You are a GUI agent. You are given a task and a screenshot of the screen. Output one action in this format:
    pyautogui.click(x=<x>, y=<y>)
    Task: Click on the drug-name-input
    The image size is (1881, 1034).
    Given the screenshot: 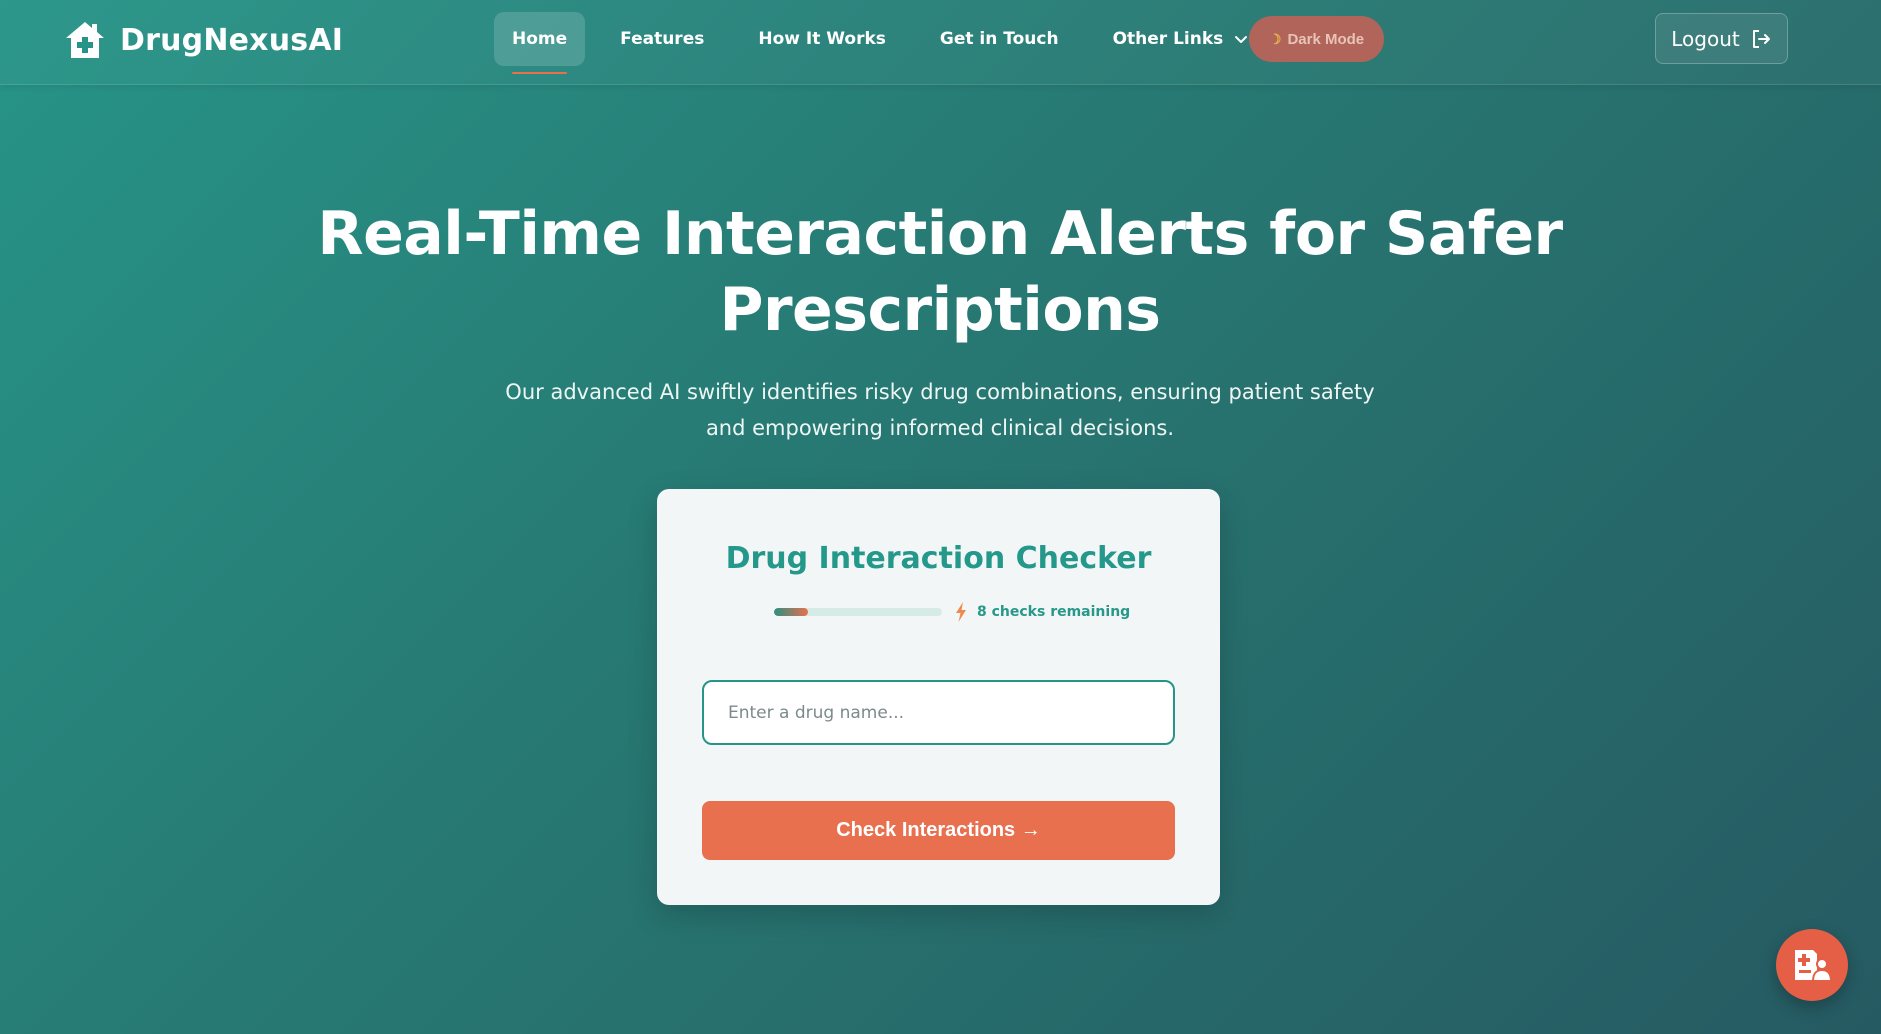 What is the action you would take?
    pyautogui.click(x=938, y=712)
    